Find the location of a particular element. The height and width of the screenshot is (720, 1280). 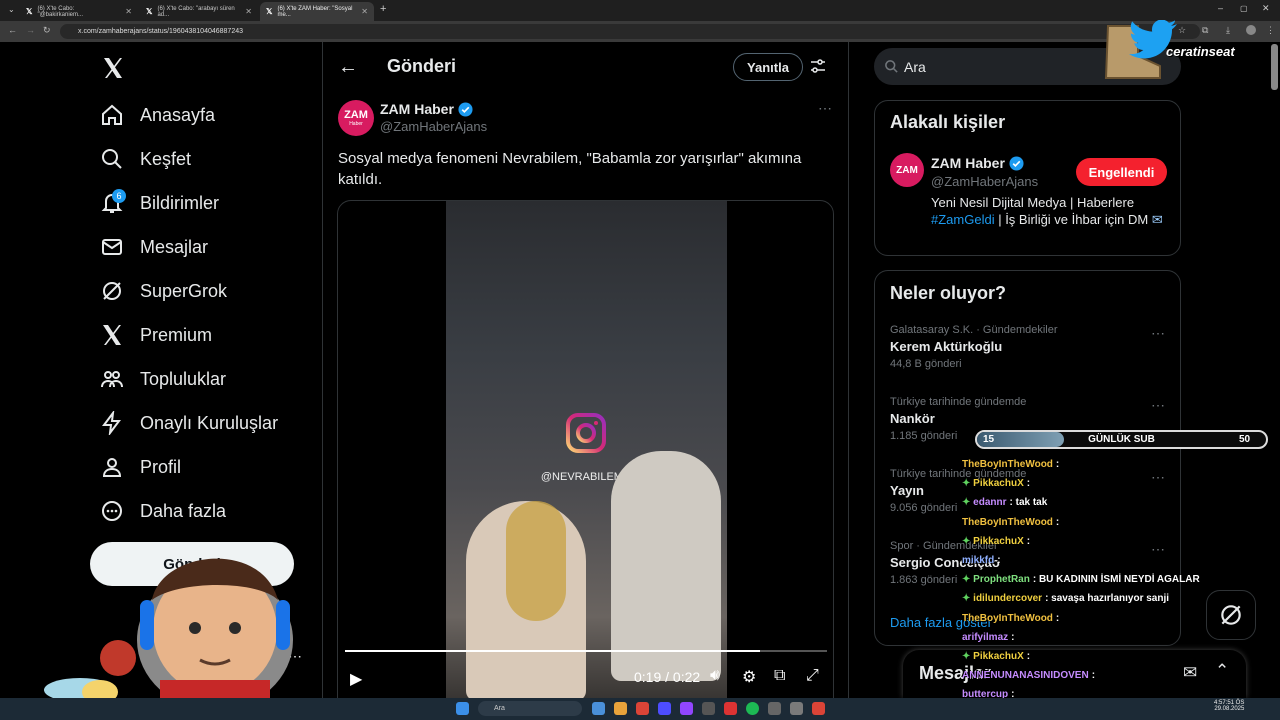

sidebar-item-notifications: 6 Bildirimler is located at coordinates (159, 203).